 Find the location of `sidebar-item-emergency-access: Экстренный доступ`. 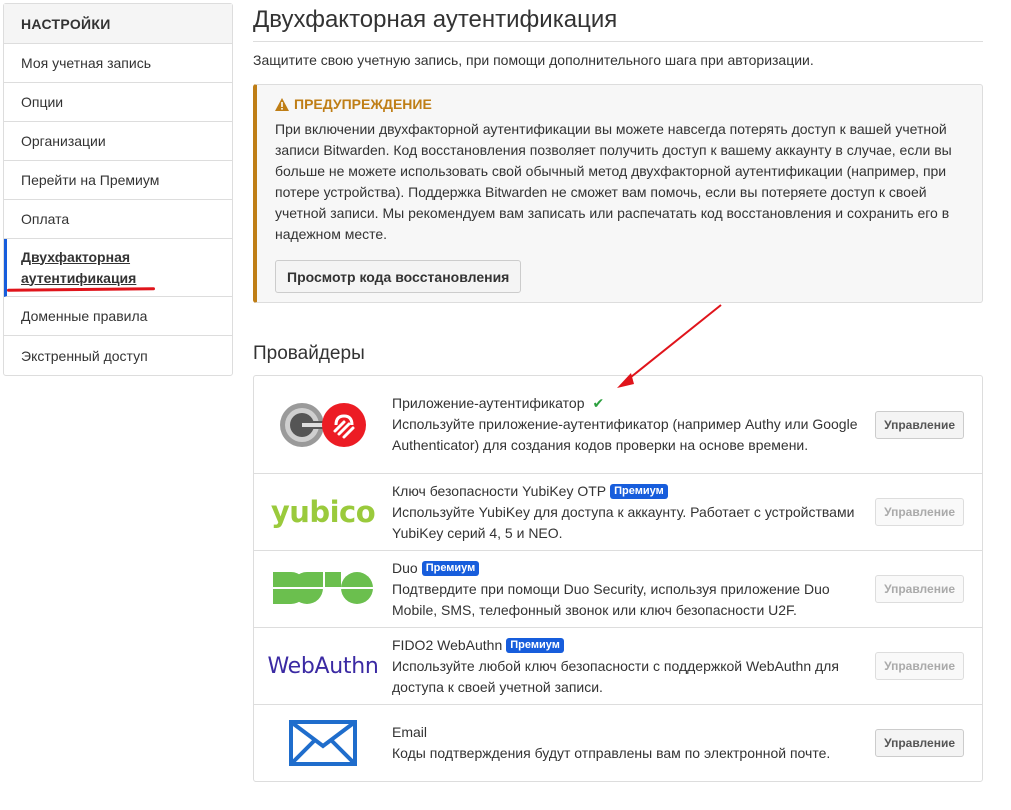

sidebar-item-emergency-access: Экстренный доступ is located at coordinates (118, 355).